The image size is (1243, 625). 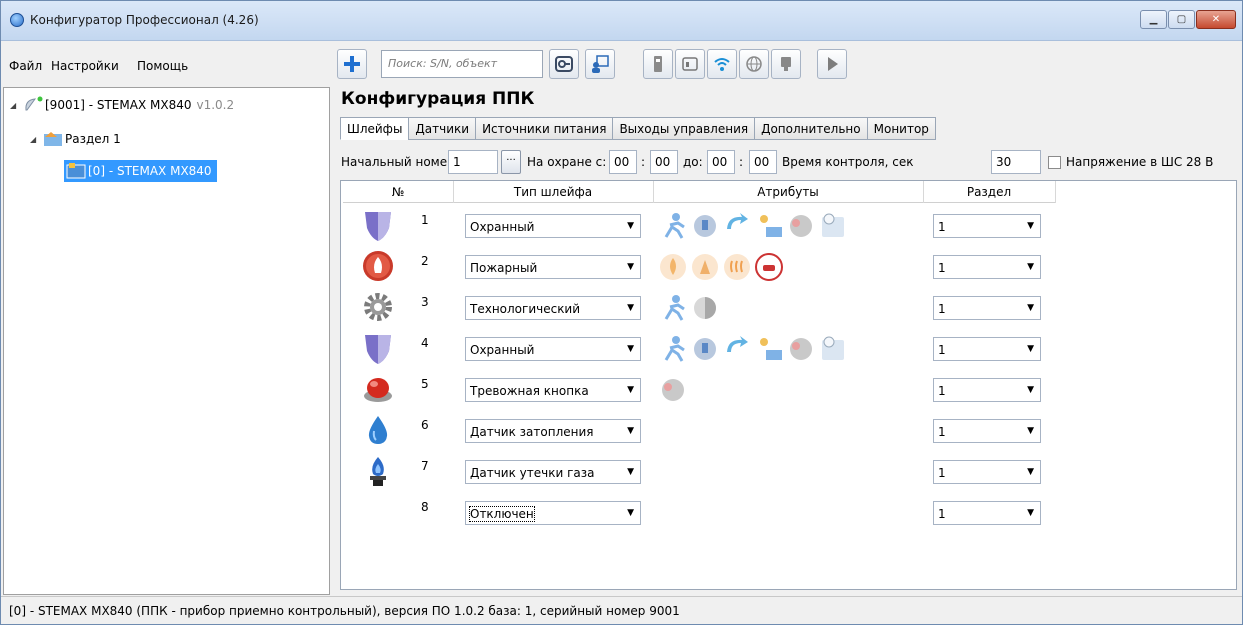 I want to click on guard-from-minutes-input: 00, so click(x=664, y=162).